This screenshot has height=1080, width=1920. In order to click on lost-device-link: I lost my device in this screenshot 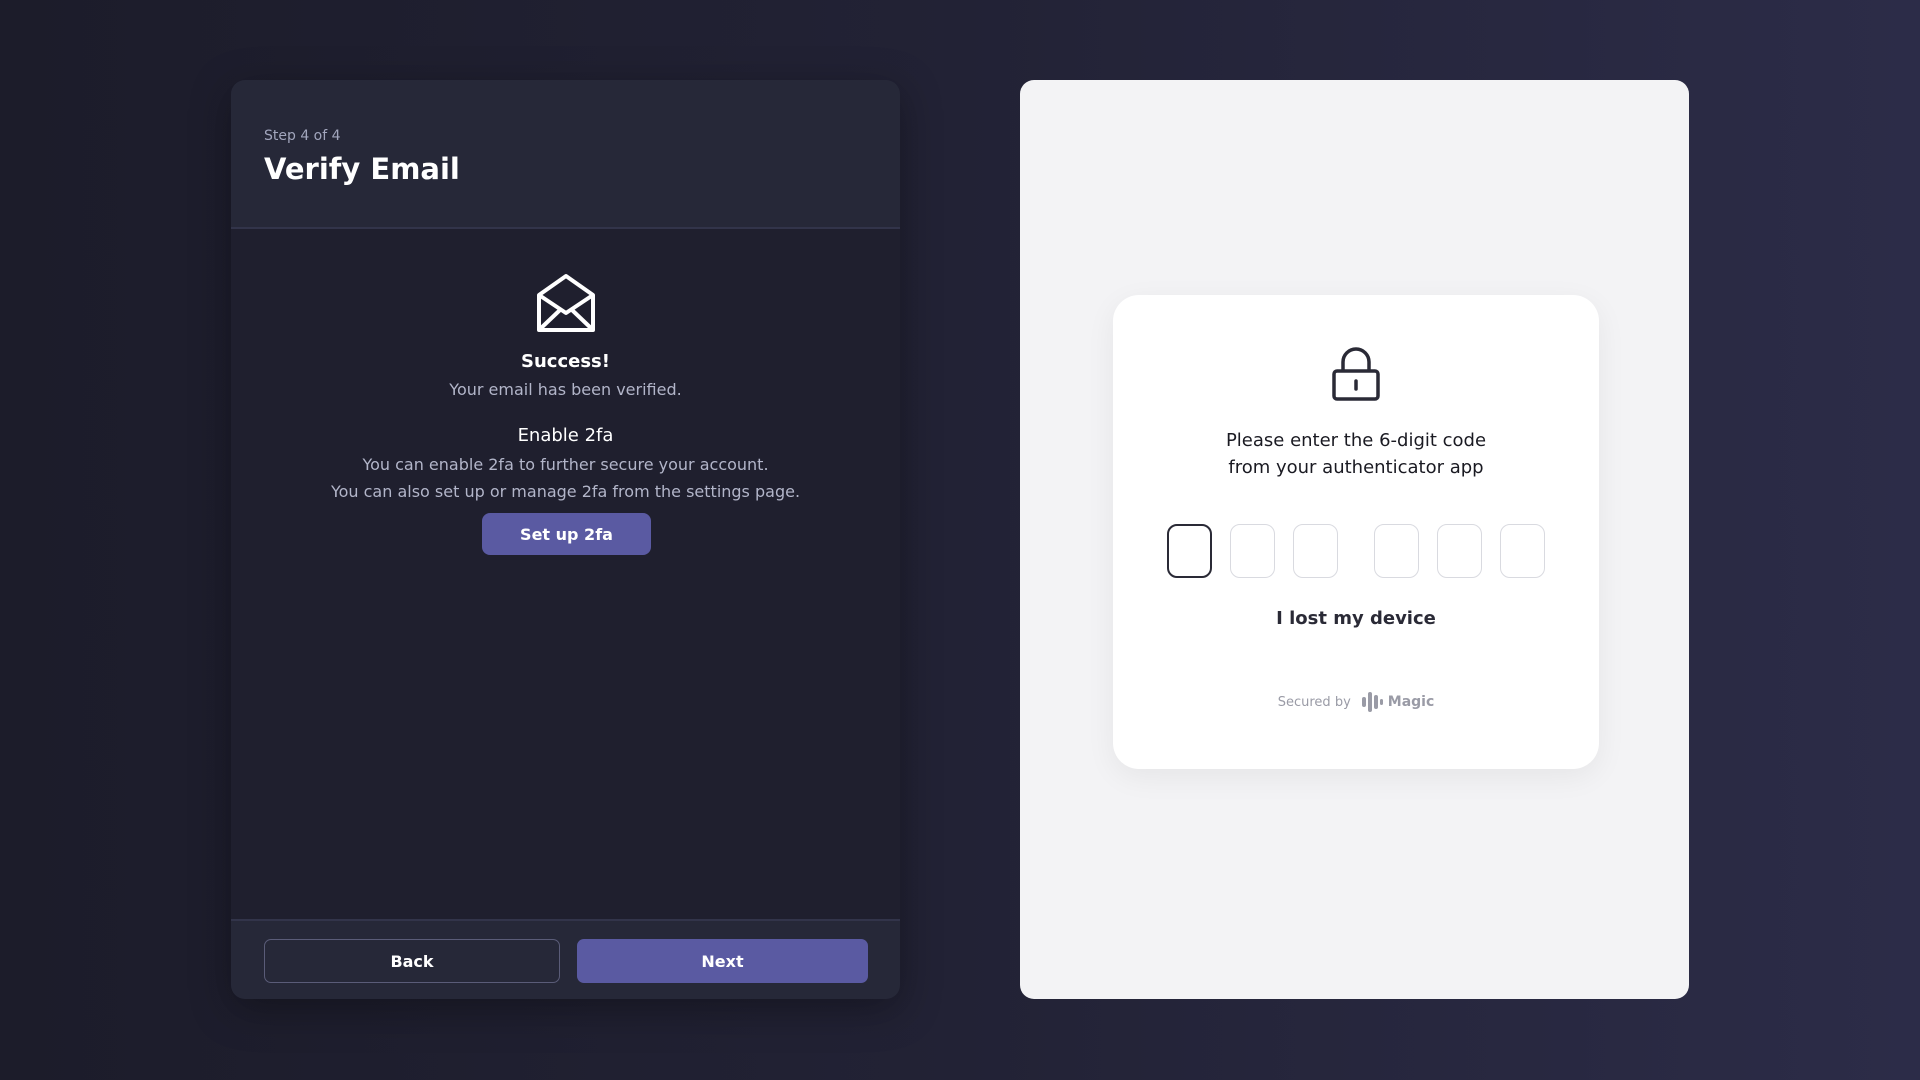, I will do `click(1356, 618)`.